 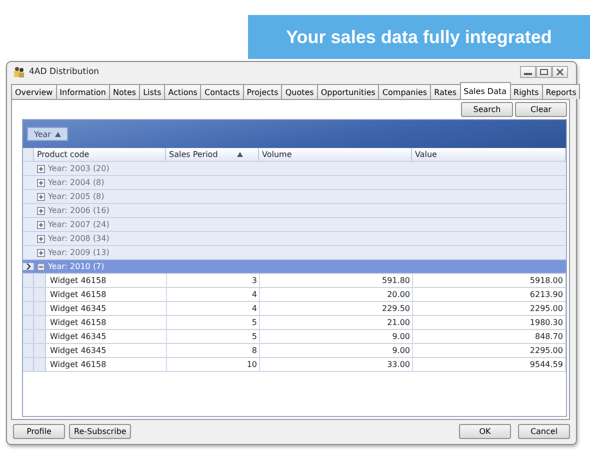 What do you see at coordinates (294, 169) in the screenshot?
I see `group-row: Year: 2003 (20)` at bounding box center [294, 169].